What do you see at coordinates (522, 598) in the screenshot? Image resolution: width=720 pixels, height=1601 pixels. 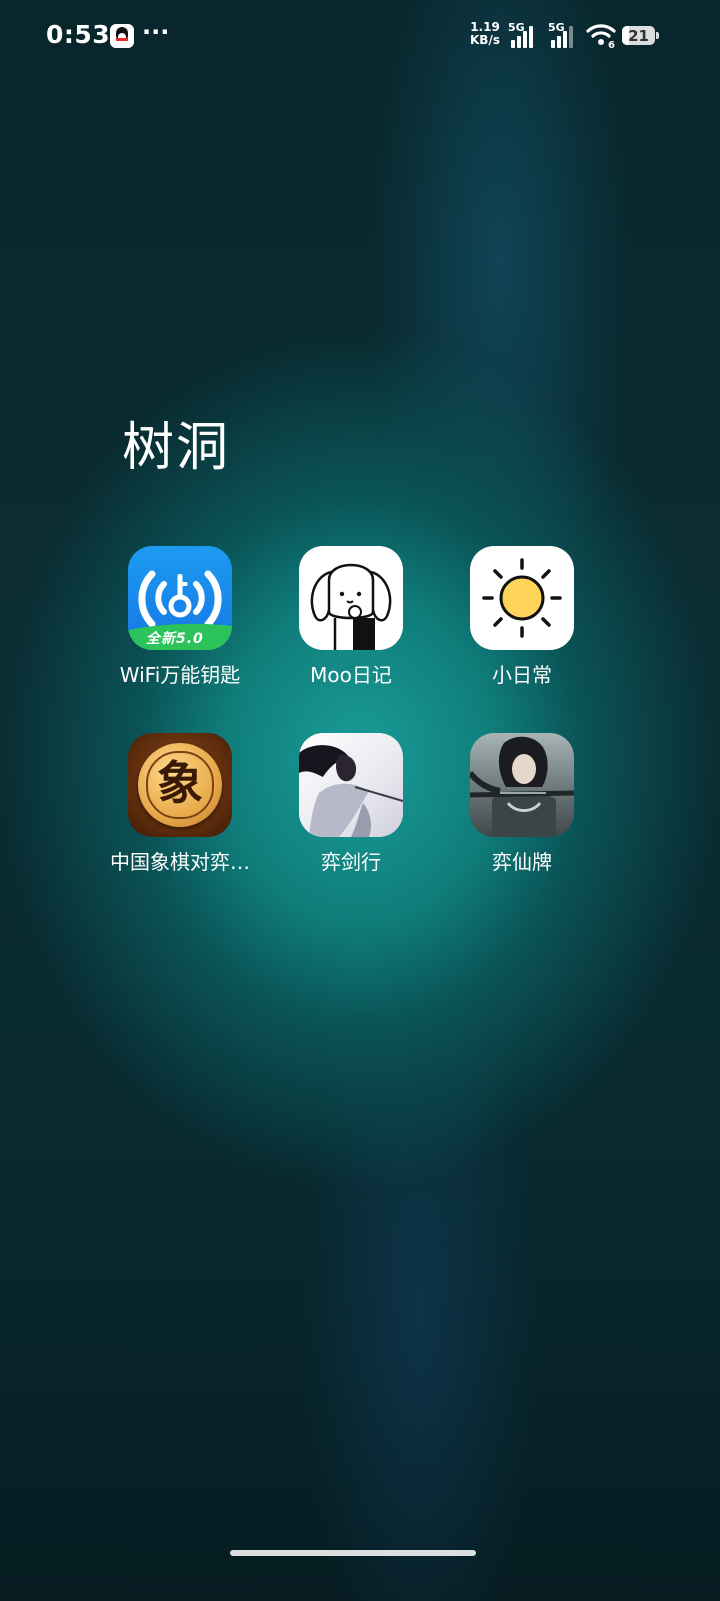 I see `sun-icon` at bounding box center [522, 598].